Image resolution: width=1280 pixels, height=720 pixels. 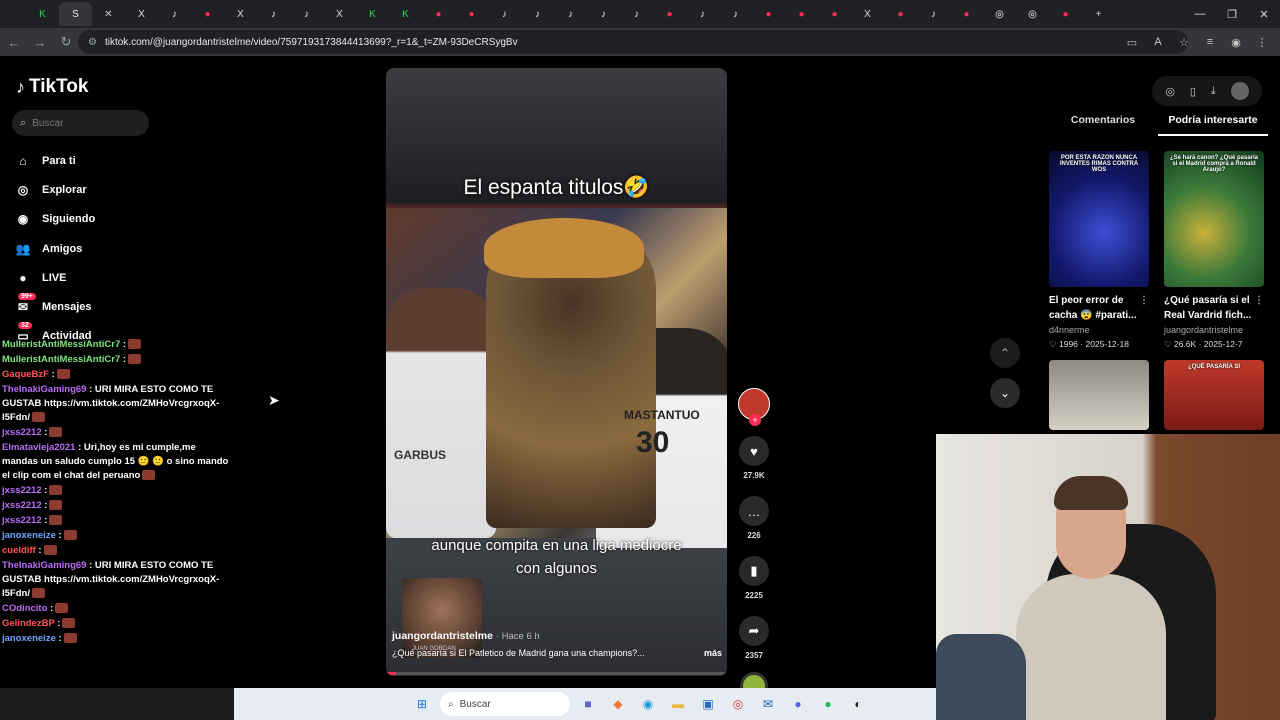 What do you see at coordinates (588, 704) in the screenshot?
I see `teams-icon: ■` at bounding box center [588, 704].